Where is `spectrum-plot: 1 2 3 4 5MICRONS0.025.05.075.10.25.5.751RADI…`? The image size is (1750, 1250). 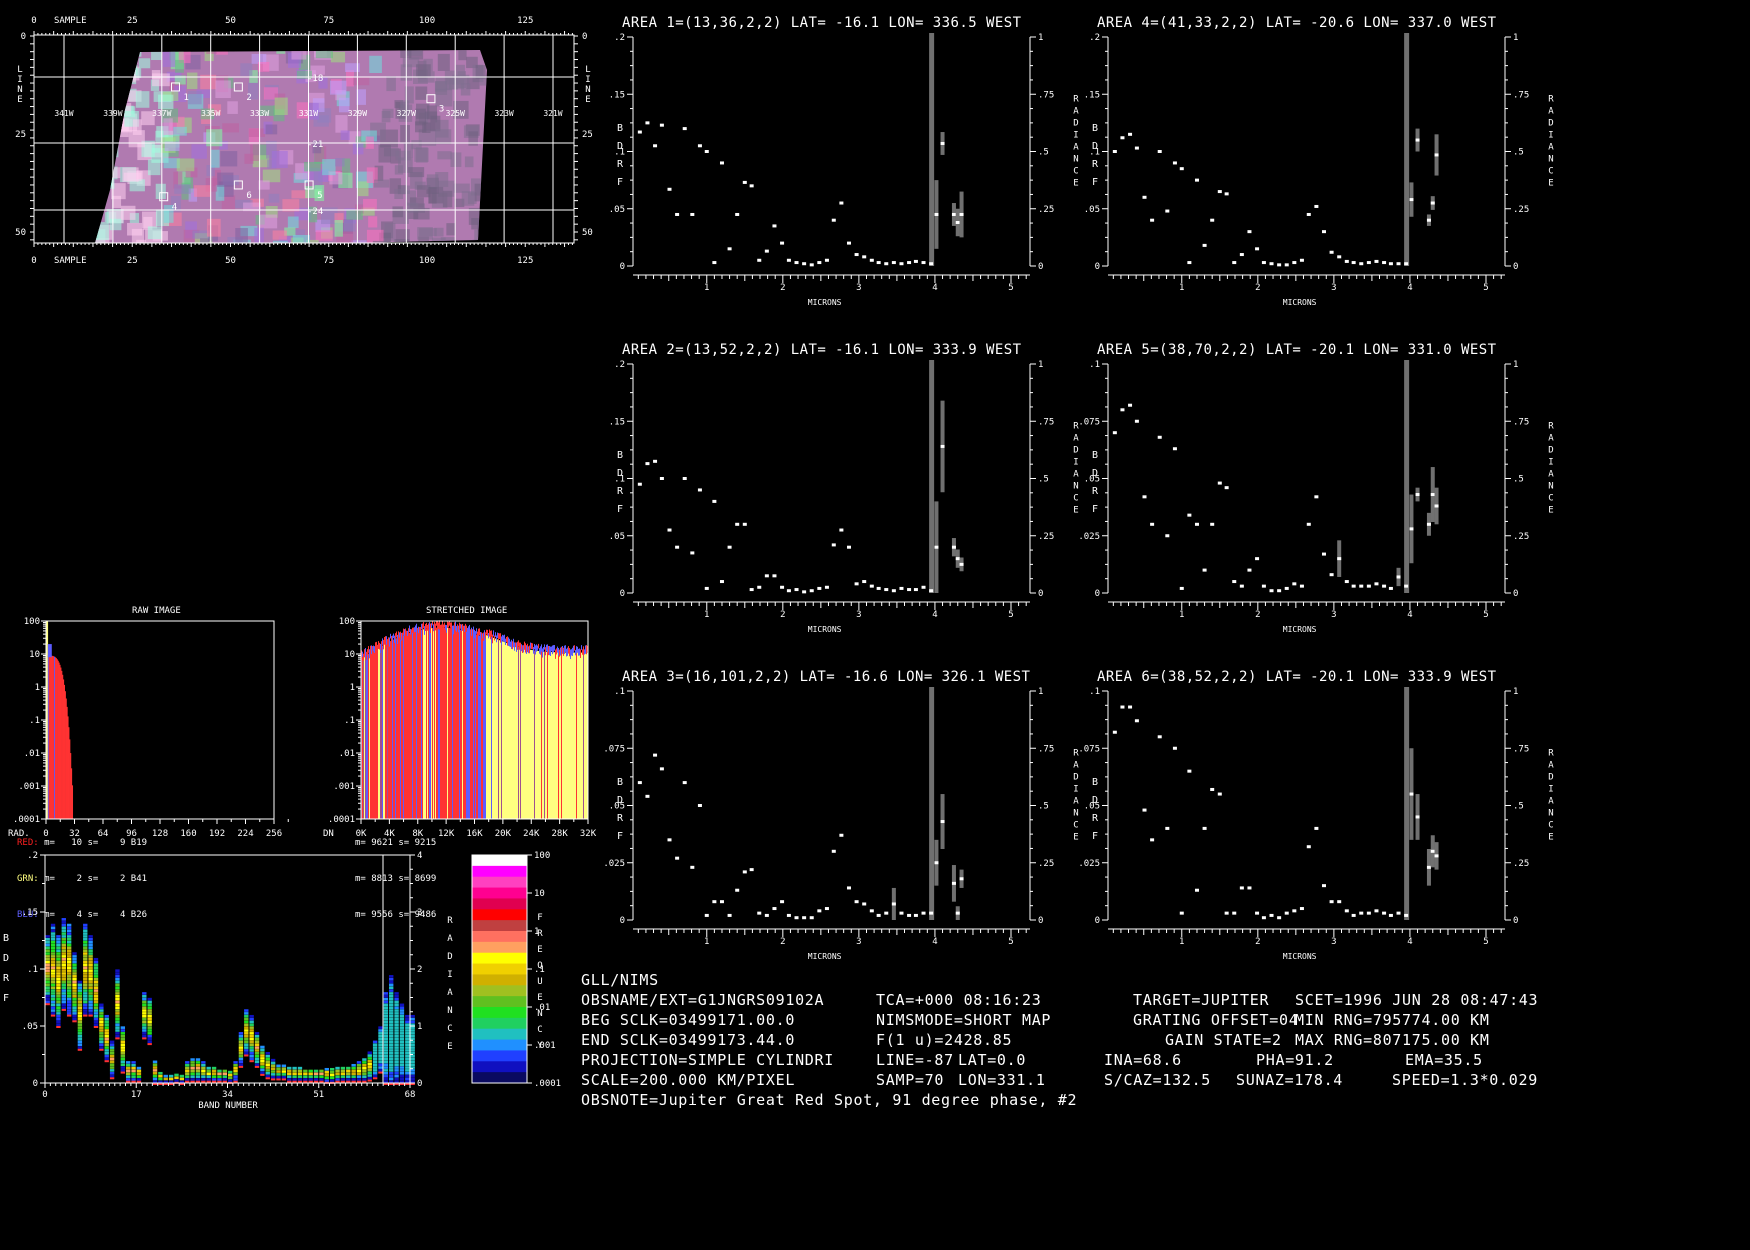
spectrum-plot: 1 2 3 4 5MICRONS0.025.05.075.10.25.5.751RADI… is located at coordinates (1316, 824).